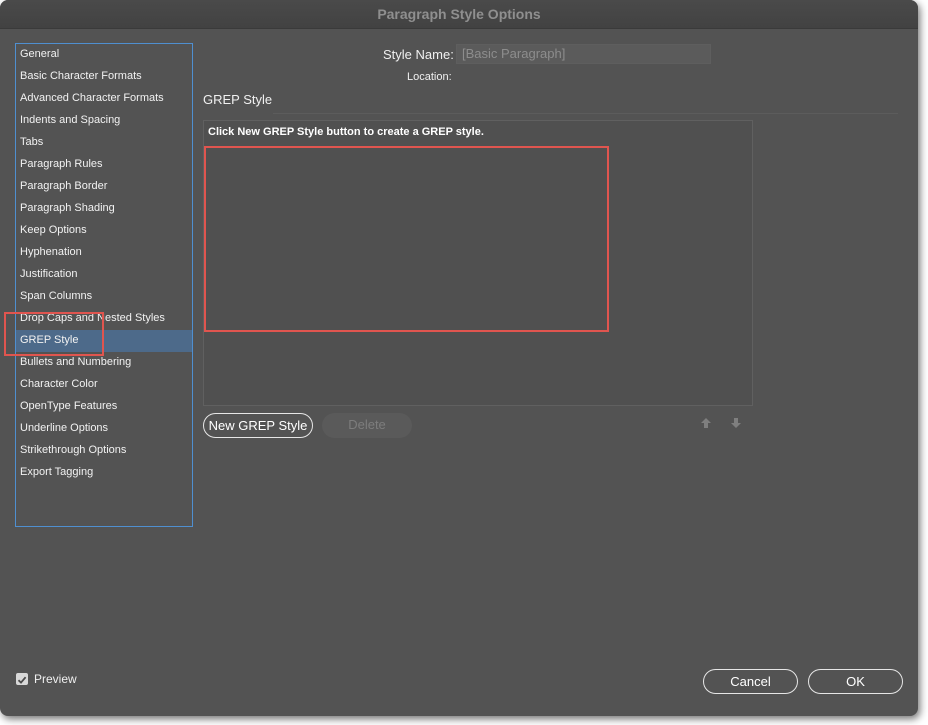 The image size is (928, 725). I want to click on sidebar-item-label: OpenType Features, so click(69, 406).